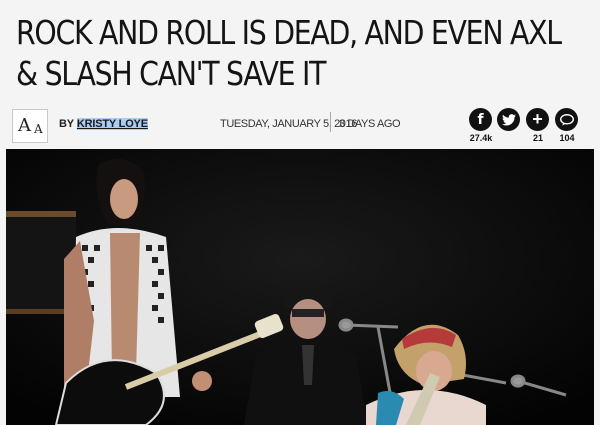  What do you see at coordinates (330, 122) in the screenshot?
I see `meta-divider` at bounding box center [330, 122].